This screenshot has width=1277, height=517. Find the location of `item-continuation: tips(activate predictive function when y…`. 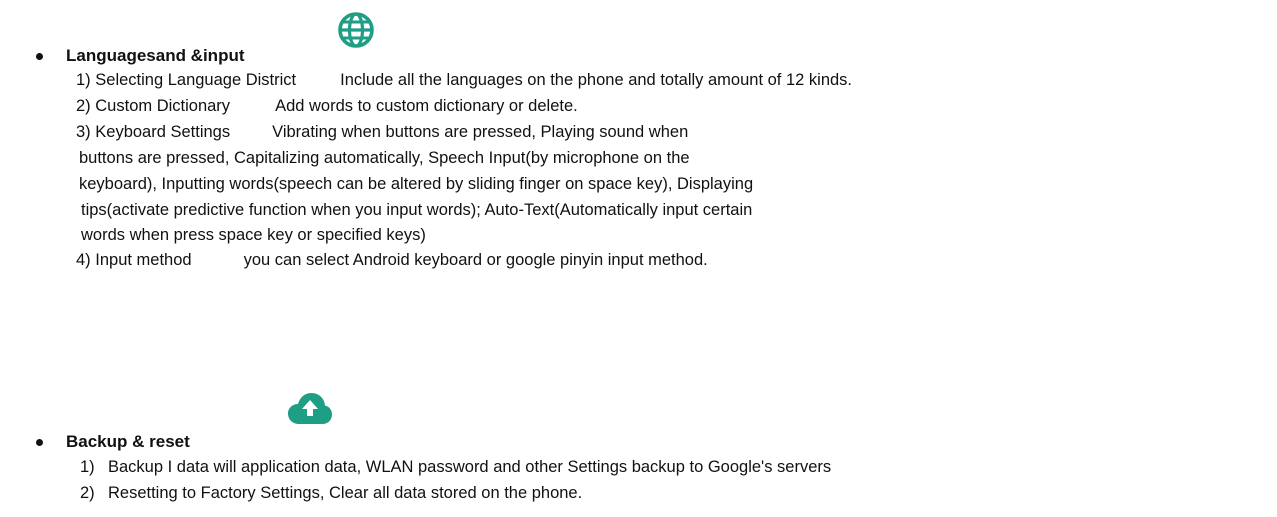

item-continuation: tips(activate predictive function when y… is located at coordinates (417, 210).